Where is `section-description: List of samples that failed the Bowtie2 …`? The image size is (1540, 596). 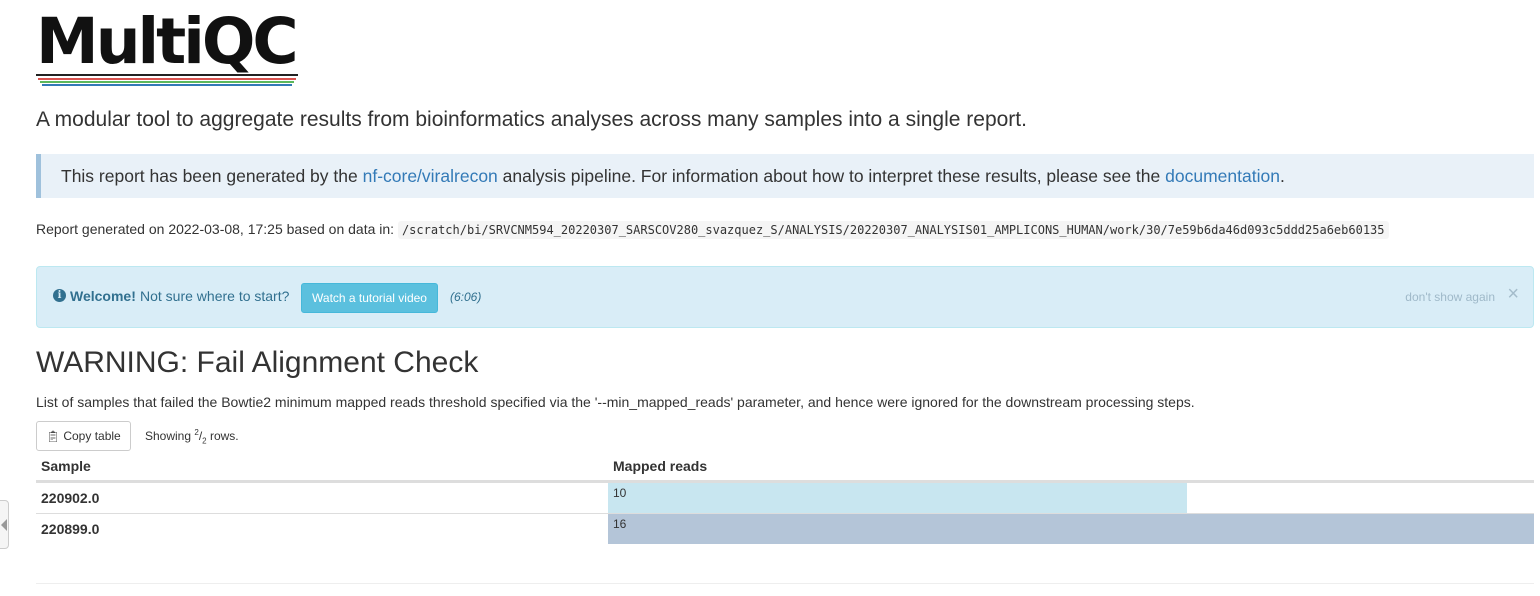
section-description: List of samples that failed the Bowtie2 … is located at coordinates (615, 402).